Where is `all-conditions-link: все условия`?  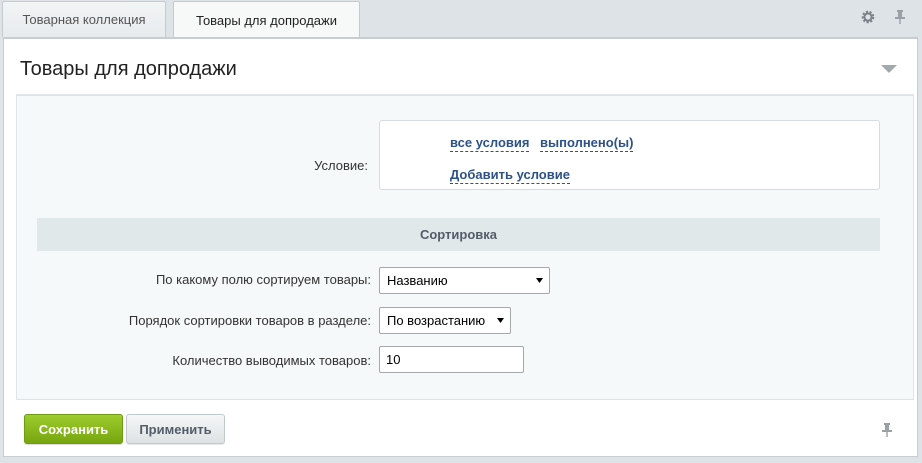
all-conditions-link: все условия is located at coordinates (490, 143).